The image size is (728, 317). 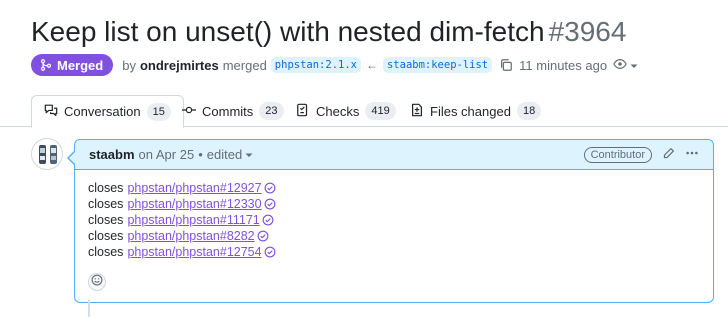 I want to click on edited-label: edited, so click(x=224, y=154).